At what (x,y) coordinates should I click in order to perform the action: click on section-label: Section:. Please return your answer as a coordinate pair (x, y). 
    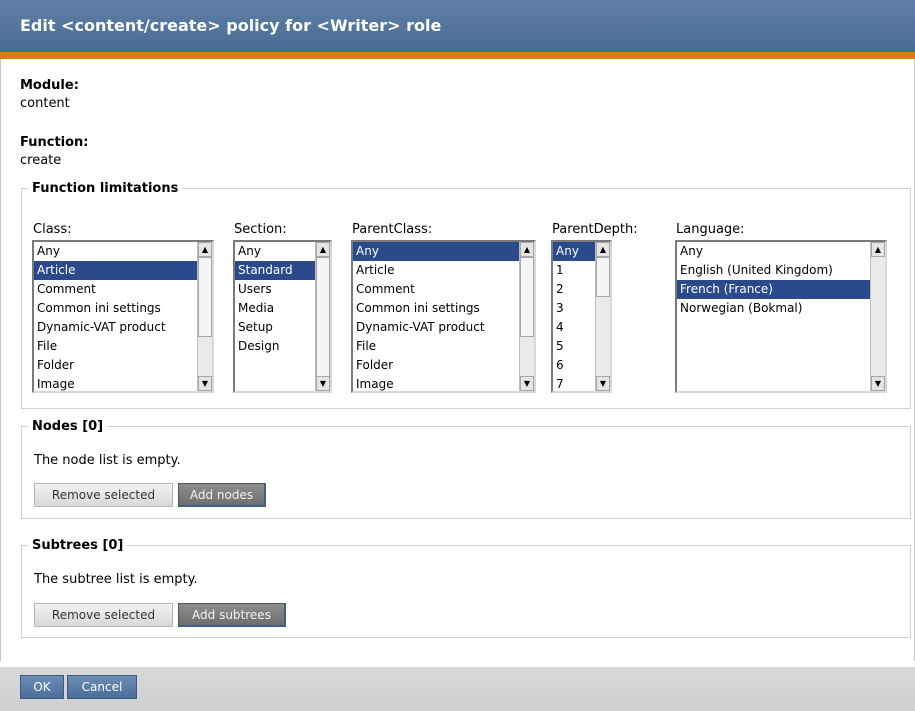
    Looking at the image, I should click on (260, 229).